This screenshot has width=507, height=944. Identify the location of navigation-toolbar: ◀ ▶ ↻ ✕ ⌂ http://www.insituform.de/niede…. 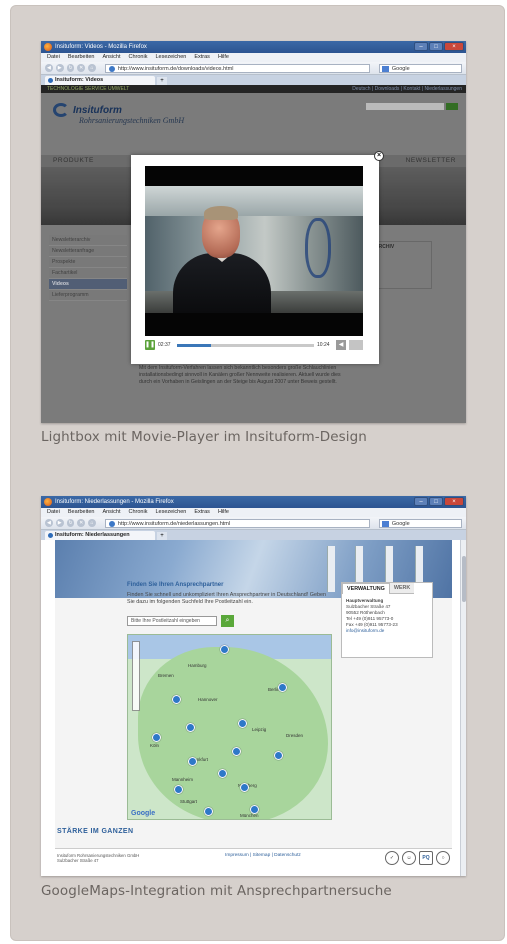
(253, 523).